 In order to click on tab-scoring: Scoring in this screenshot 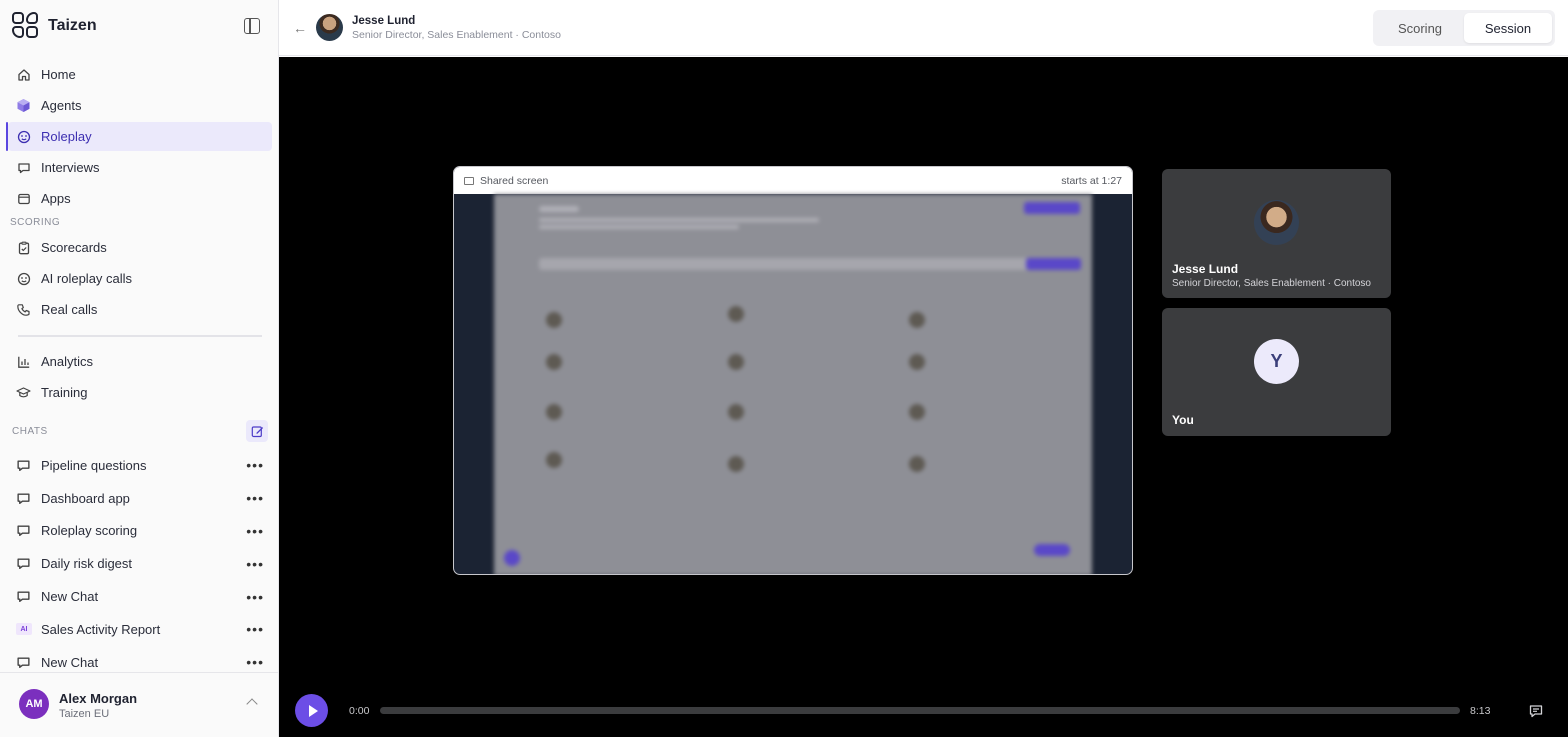, I will do `click(1420, 28)`.